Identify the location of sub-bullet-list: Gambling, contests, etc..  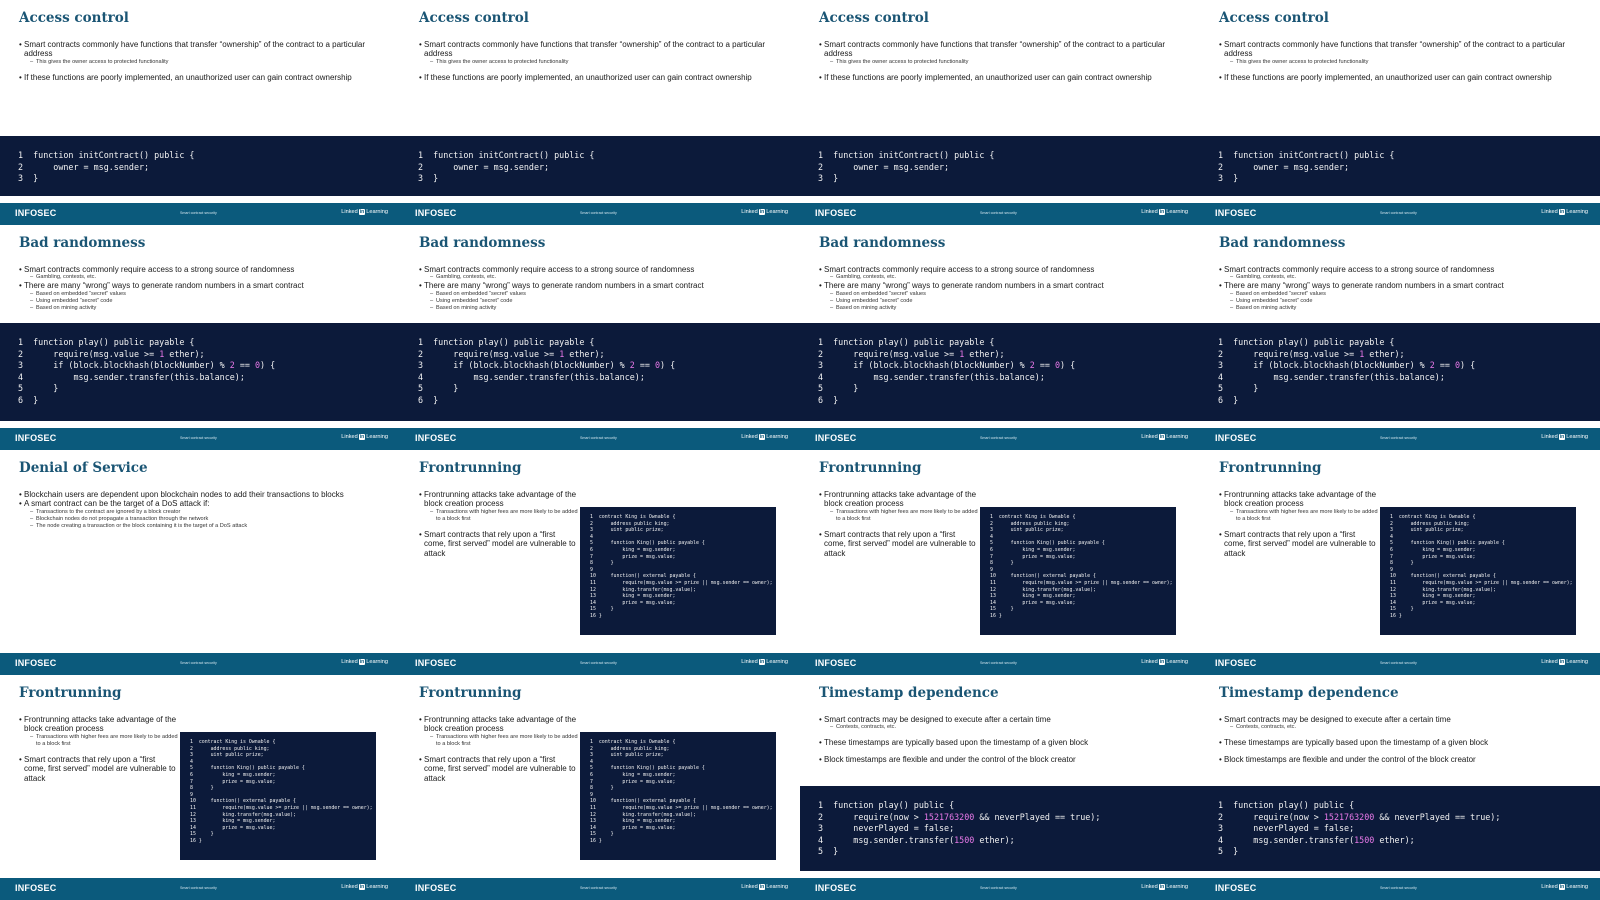
(1001, 277).